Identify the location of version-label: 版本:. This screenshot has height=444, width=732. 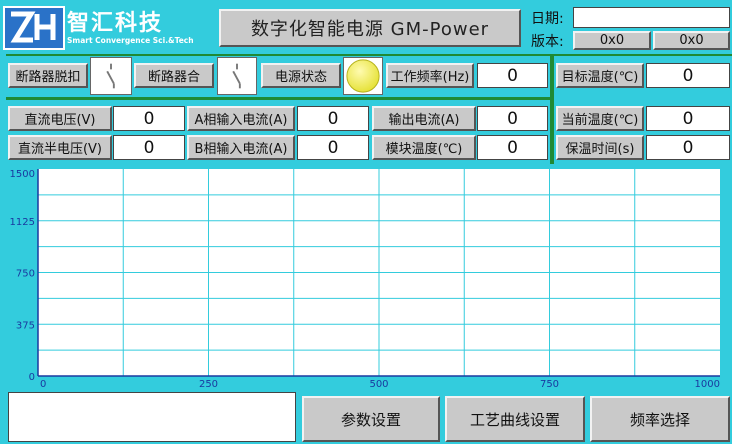
(547, 42).